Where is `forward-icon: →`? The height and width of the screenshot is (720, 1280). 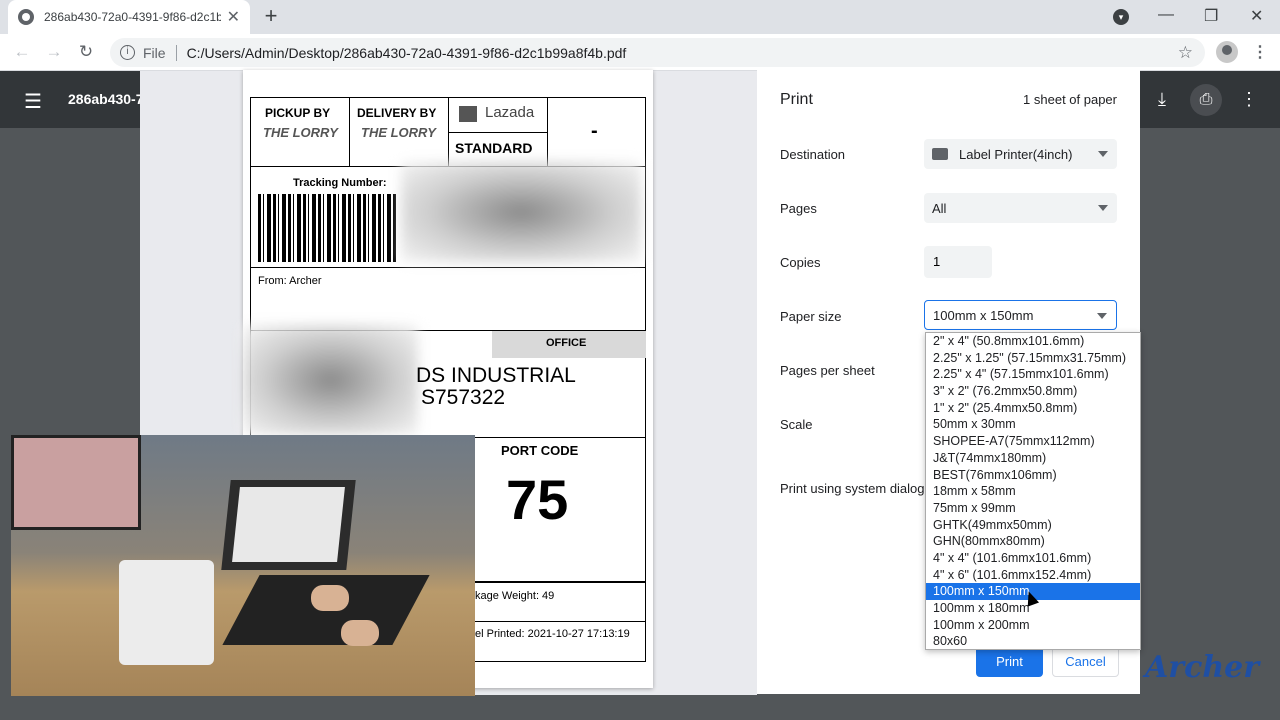
forward-icon: → is located at coordinates (54, 52).